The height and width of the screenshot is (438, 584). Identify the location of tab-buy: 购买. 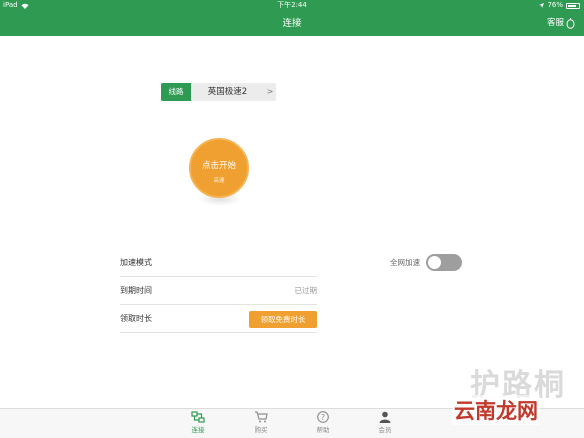
(261, 422).